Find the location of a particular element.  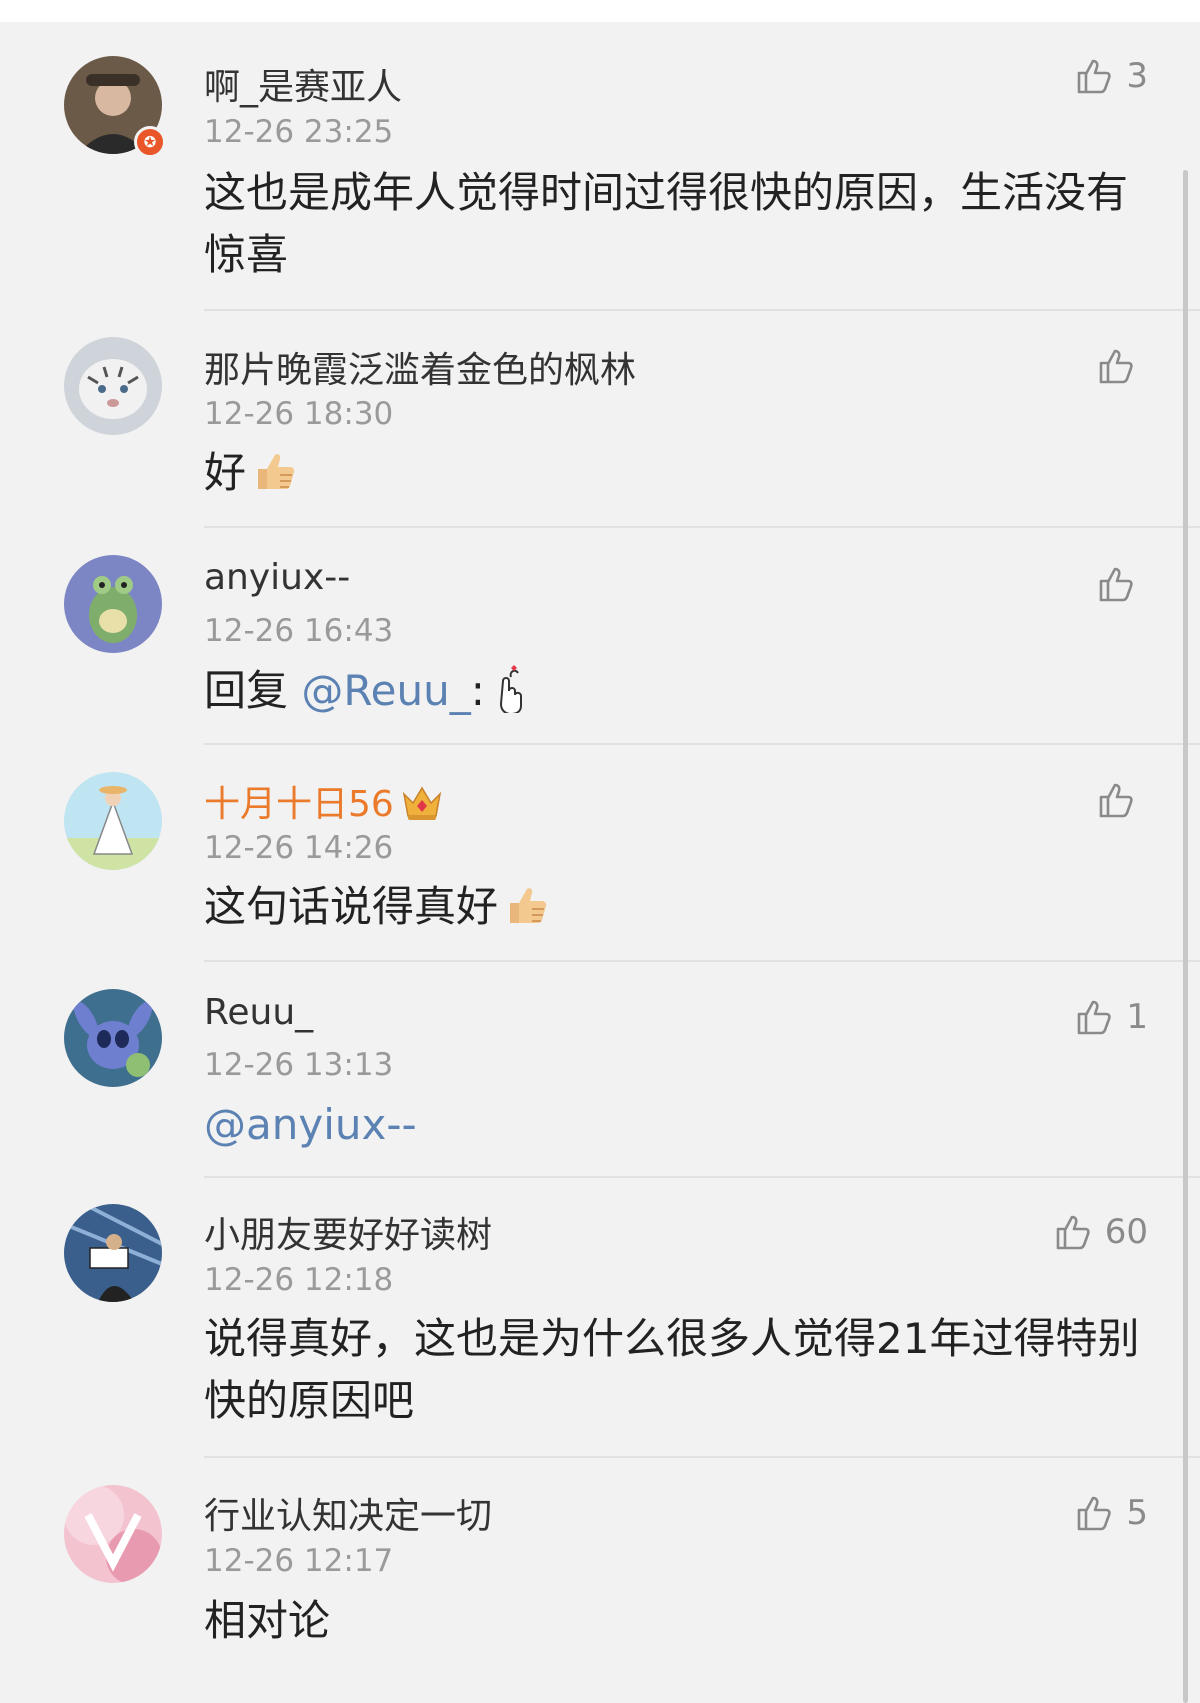

mention-link: @Reuu_ is located at coordinates (385, 690).